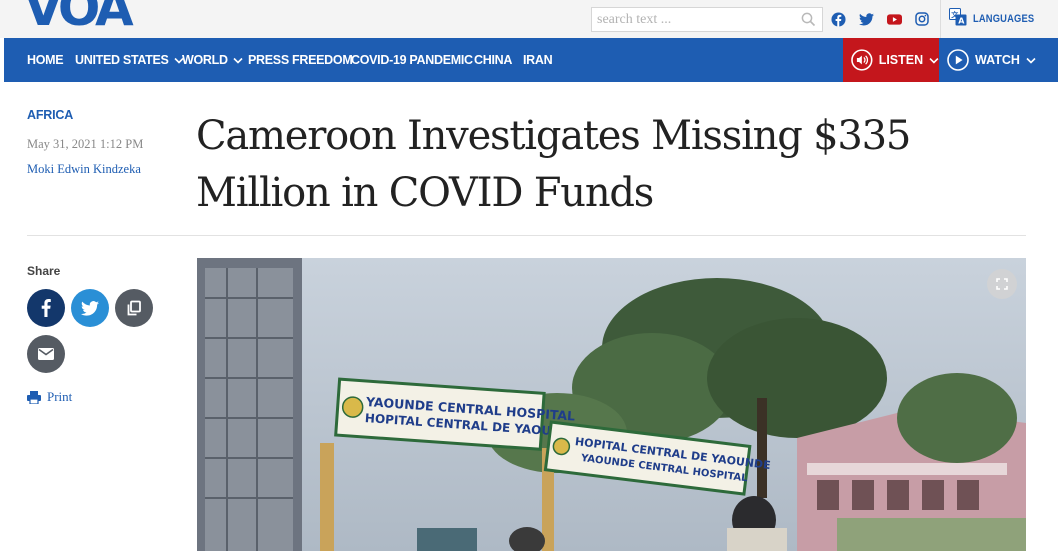 The height and width of the screenshot is (551, 1058). I want to click on languages-icon: 文A, so click(958, 19).